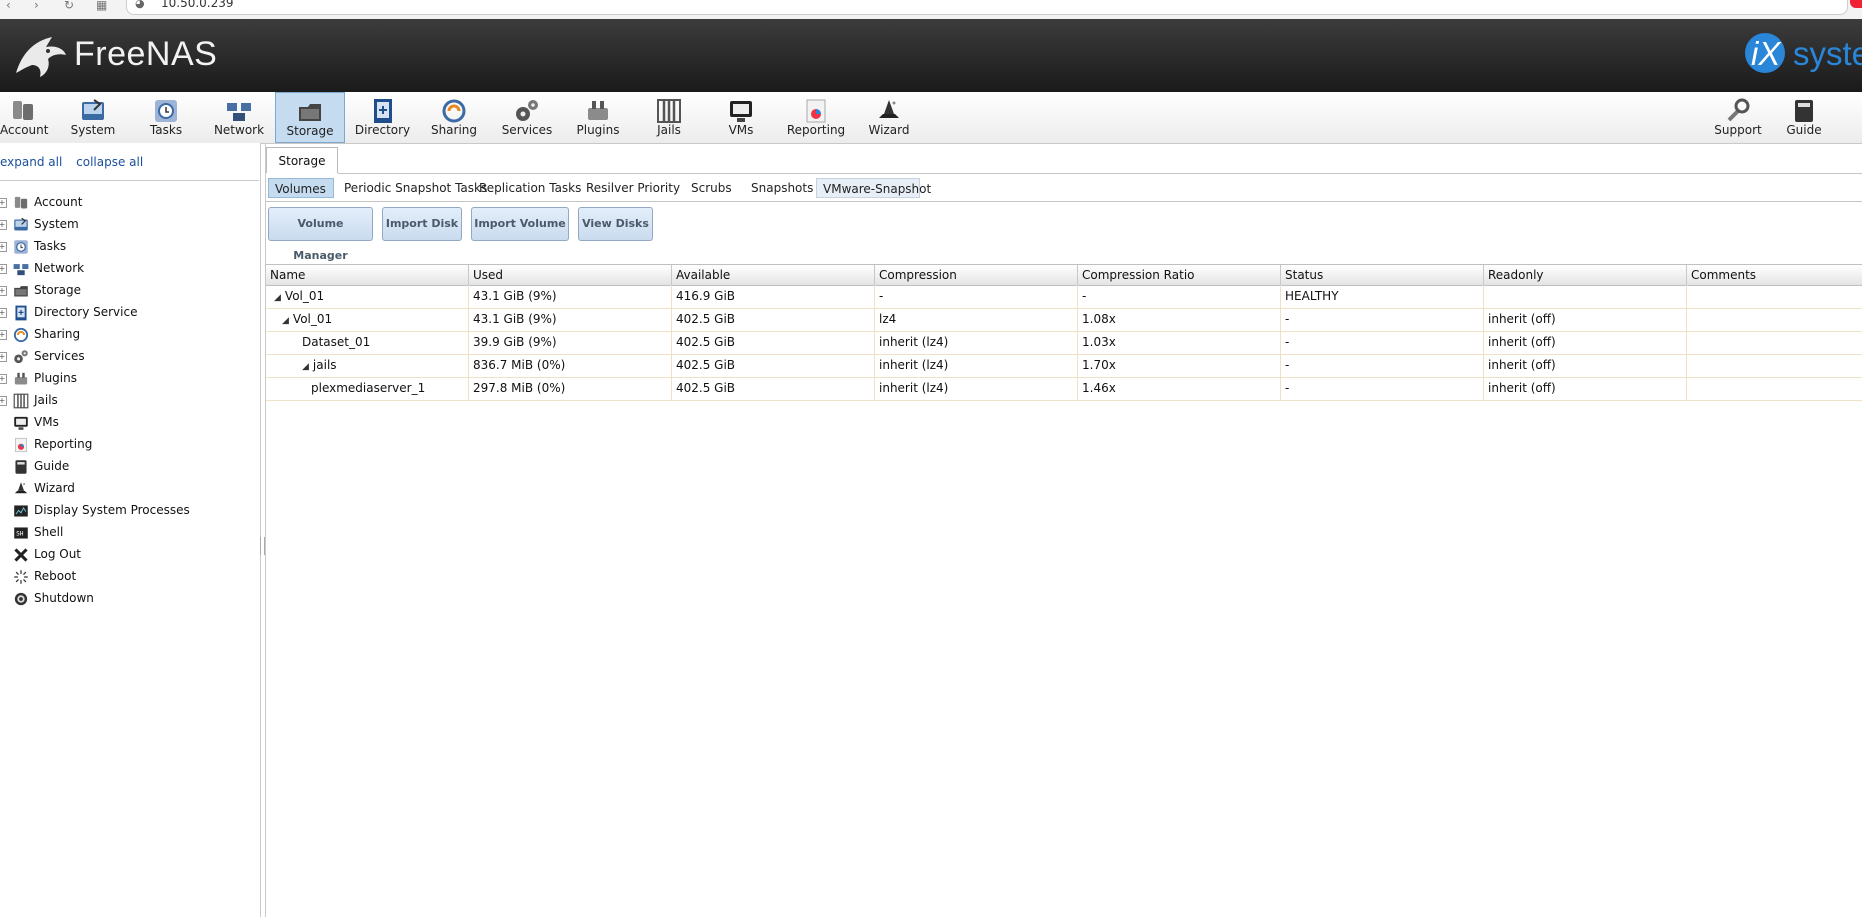  What do you see at coordinates (367, 275) in the screenshot?
I see `column-header-name: Name` at bounding box center [367, 275].